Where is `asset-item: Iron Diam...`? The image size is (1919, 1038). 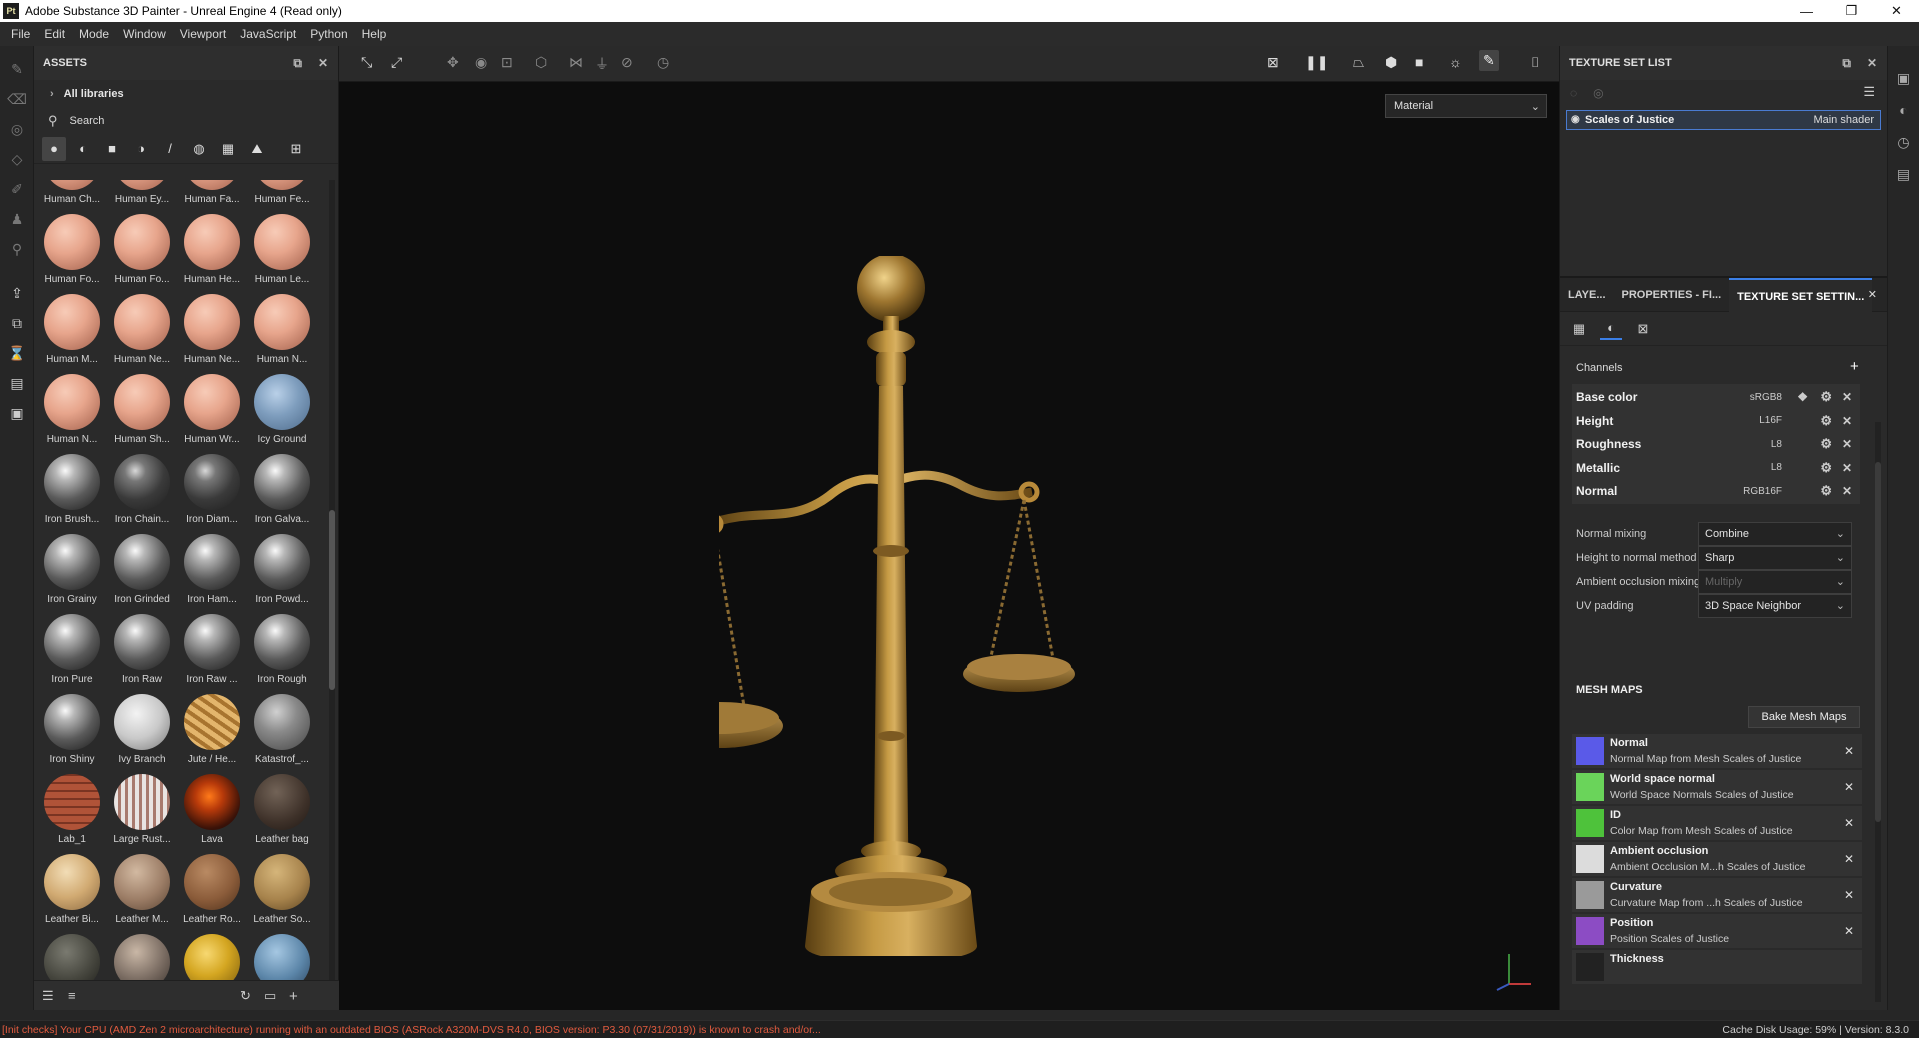
asset-item: Iron Diam... is located at coordinates (212, 493).